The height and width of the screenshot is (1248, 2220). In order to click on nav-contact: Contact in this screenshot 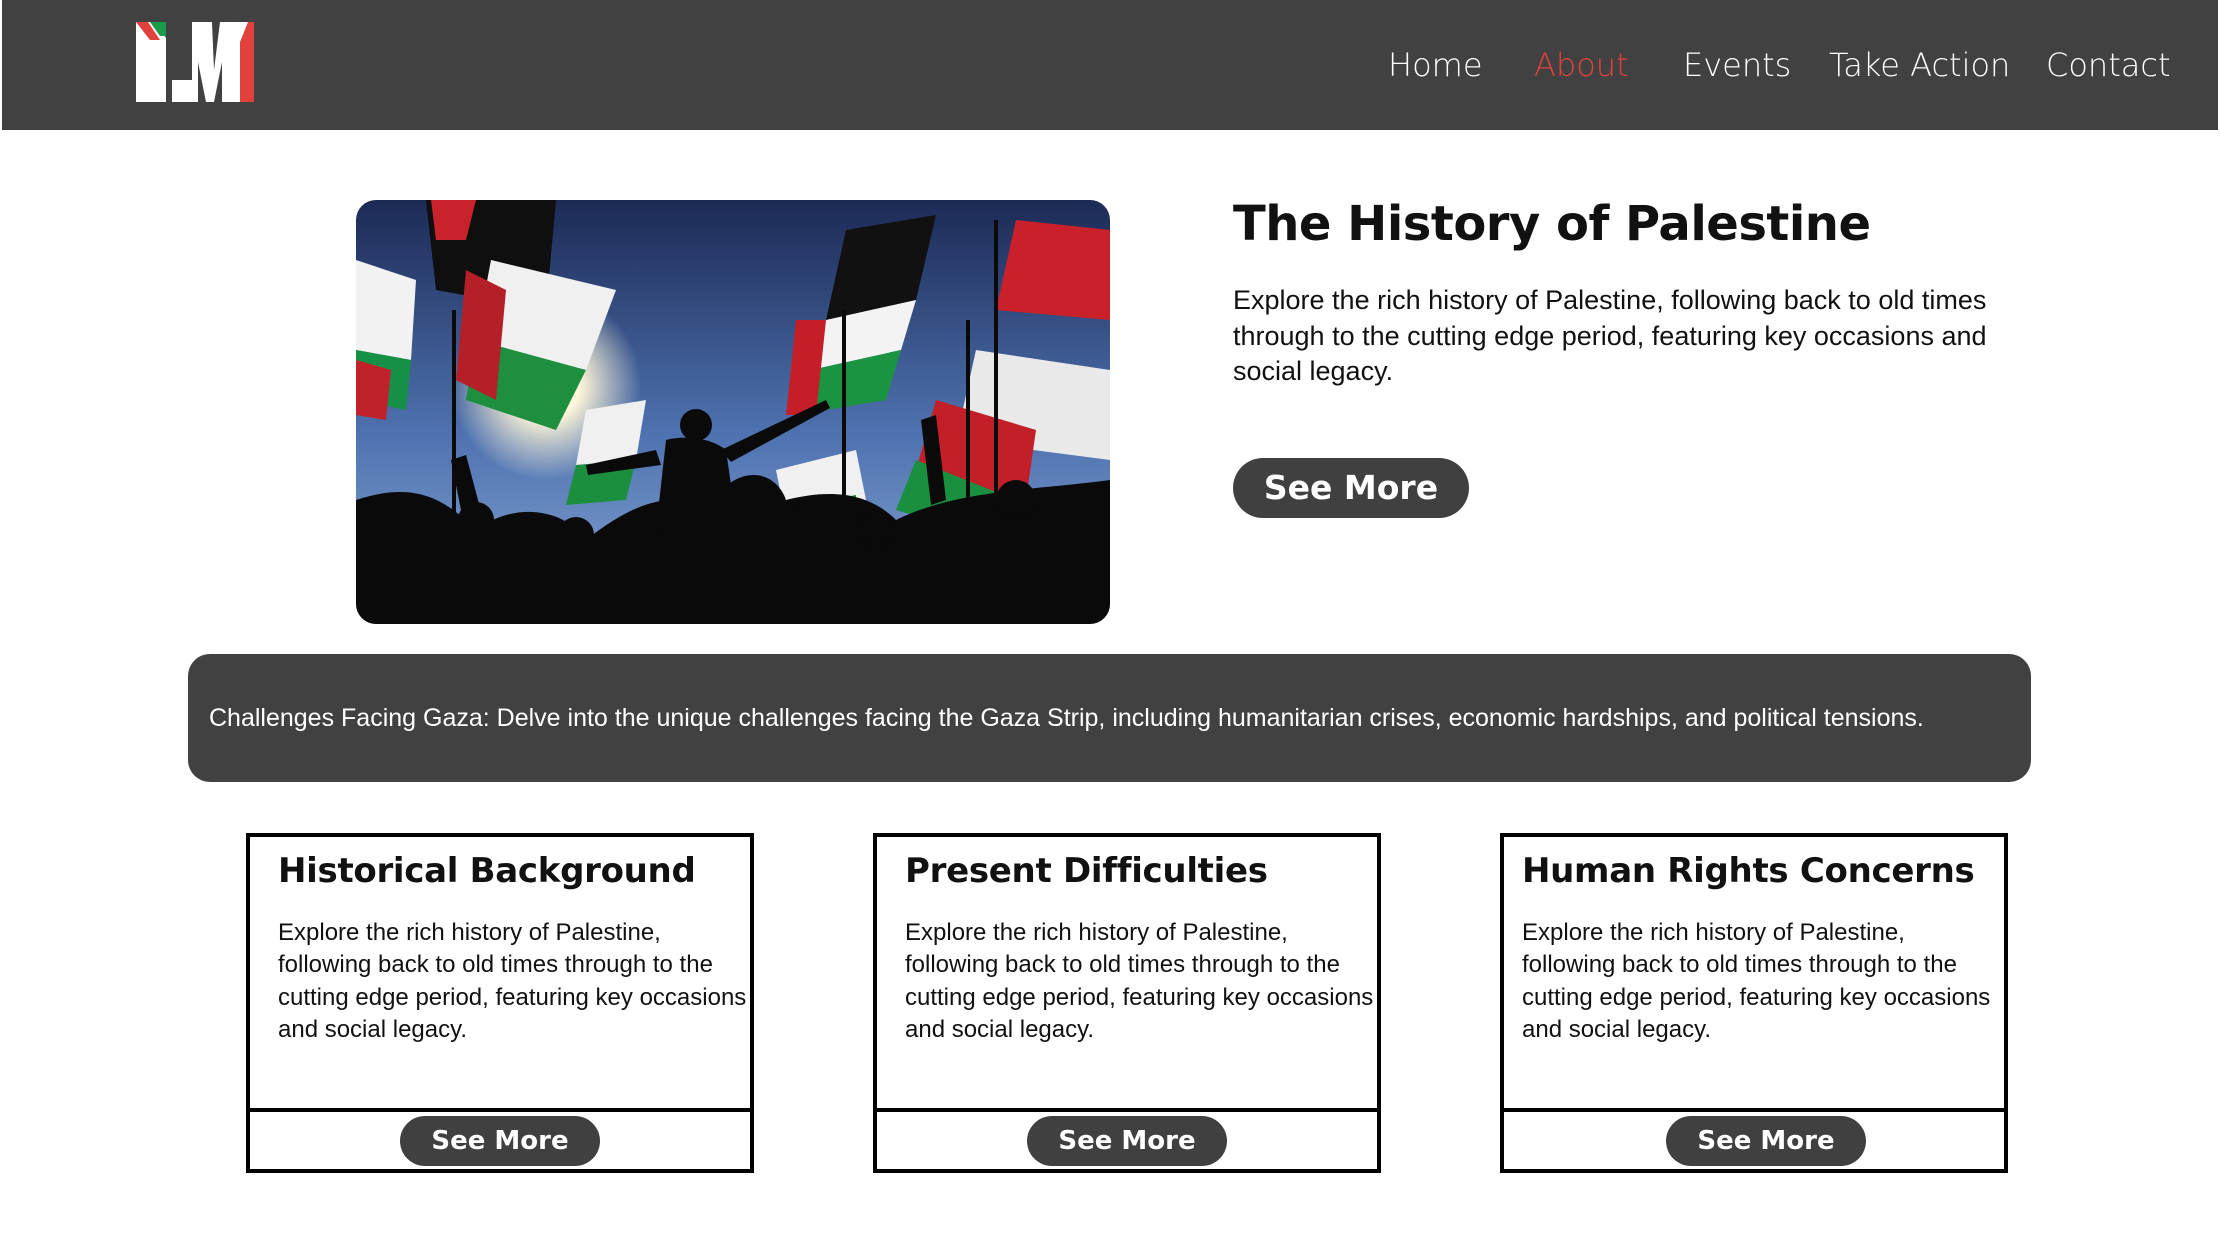, I will do `click(2108, 65)`.